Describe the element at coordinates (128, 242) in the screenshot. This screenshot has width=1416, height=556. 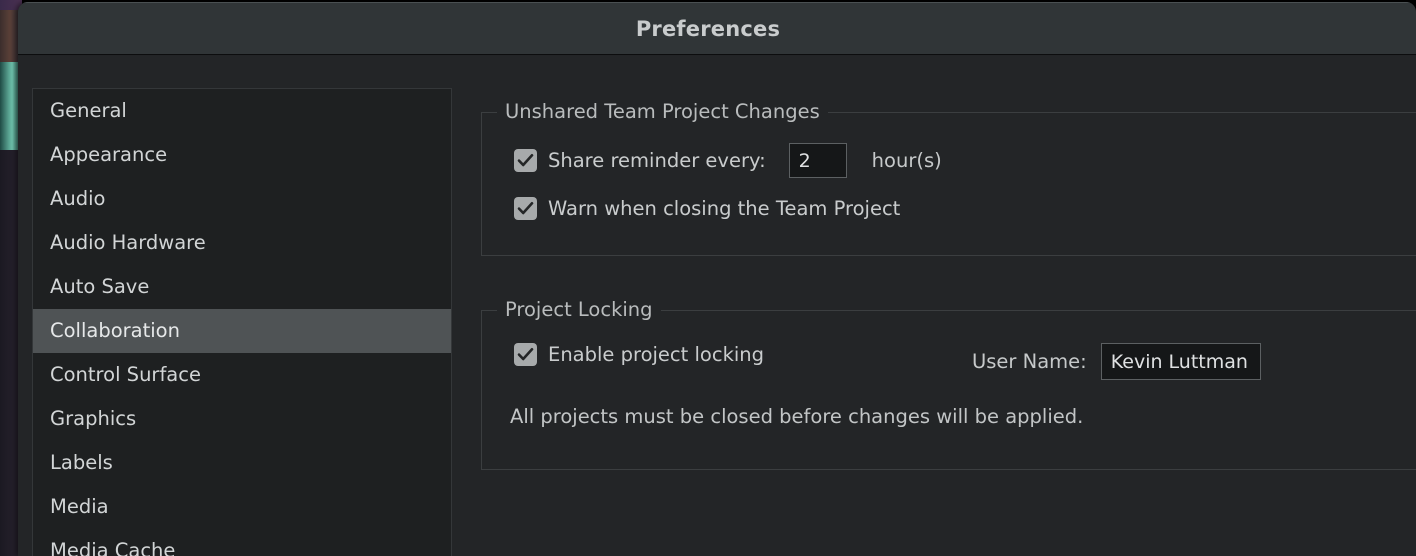
I see `sidebar-item-label: Audio Hardware` at that location.